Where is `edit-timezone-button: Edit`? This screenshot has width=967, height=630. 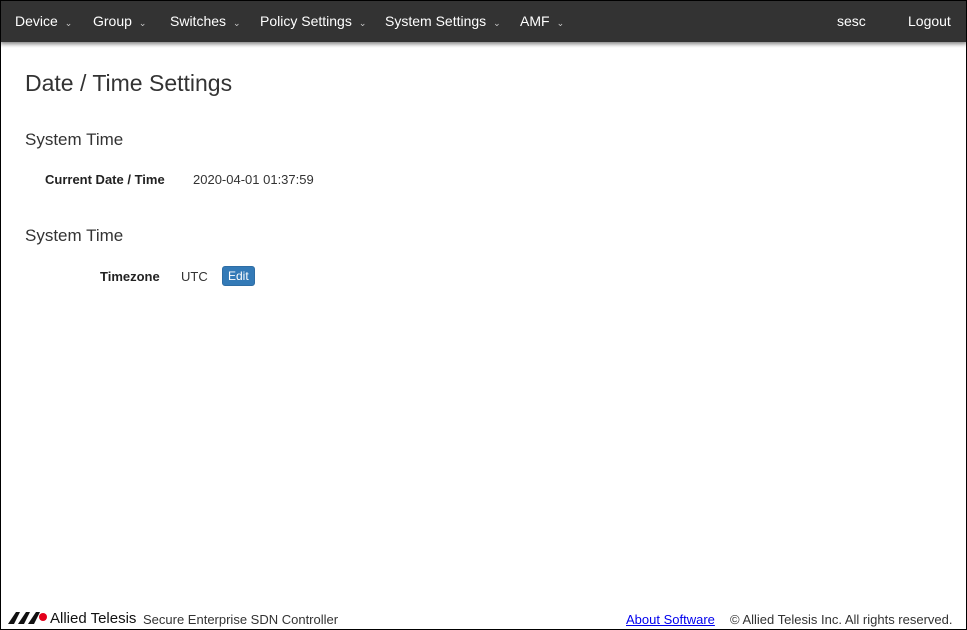
edit-timezone-button: Edit is located at coordinates (238, 276).